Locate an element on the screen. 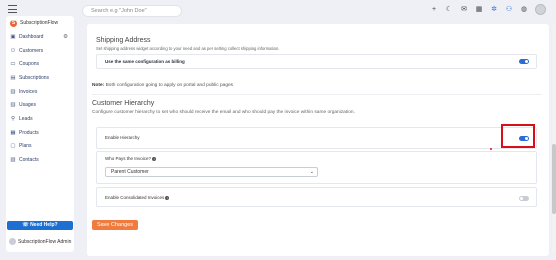 The width and height of the screenshot is (556, 260). usages-icon: ▥ is located at coordinates (13, 105).